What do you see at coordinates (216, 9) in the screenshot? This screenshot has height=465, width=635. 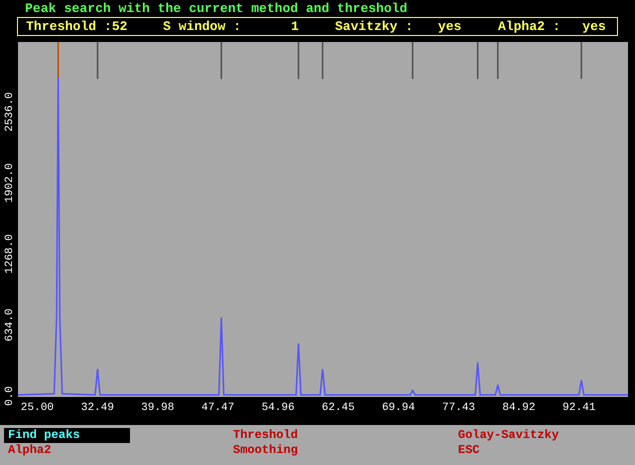 I see `screen-title: Peak search with the current method and threshold` at bounding box center [216, 9].